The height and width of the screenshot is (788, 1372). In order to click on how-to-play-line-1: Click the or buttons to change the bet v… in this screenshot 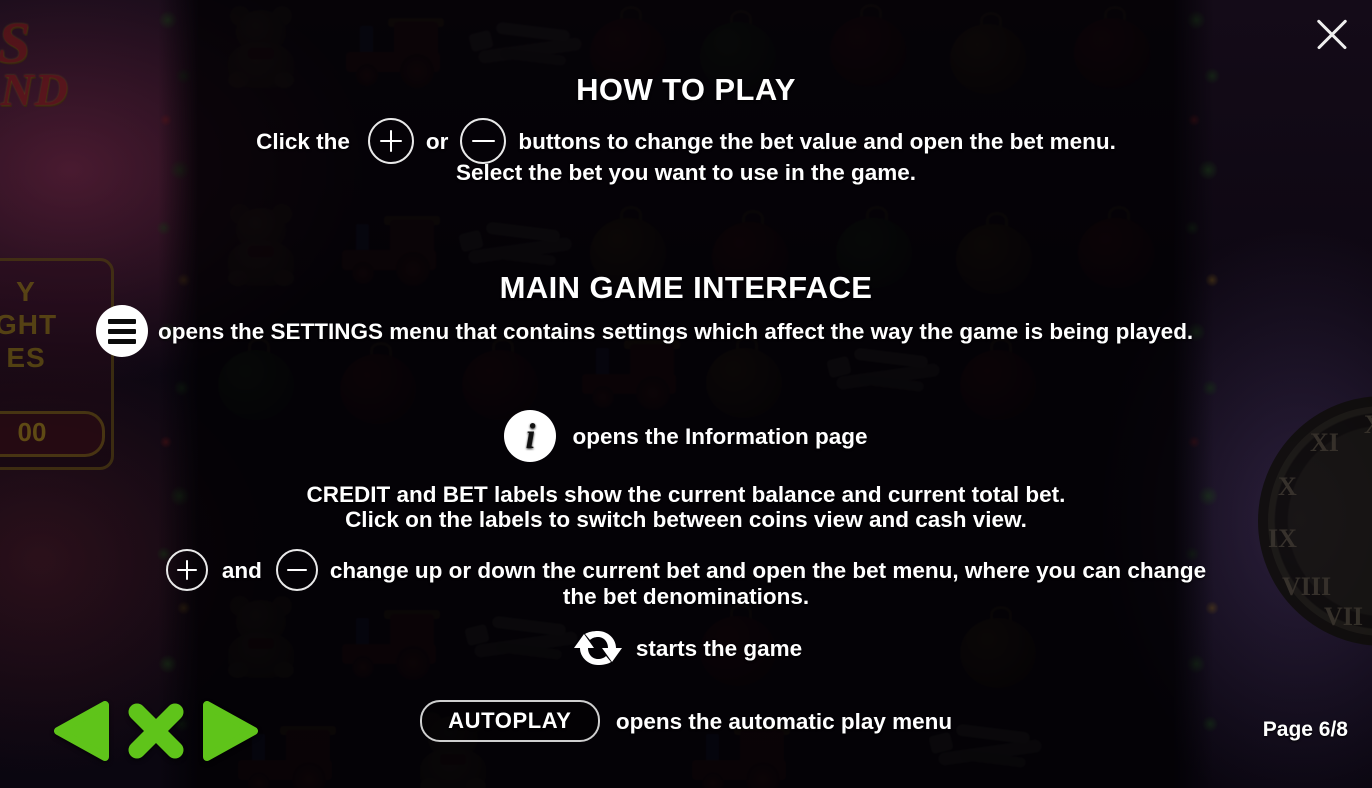, I will do `click(686, 141)`.